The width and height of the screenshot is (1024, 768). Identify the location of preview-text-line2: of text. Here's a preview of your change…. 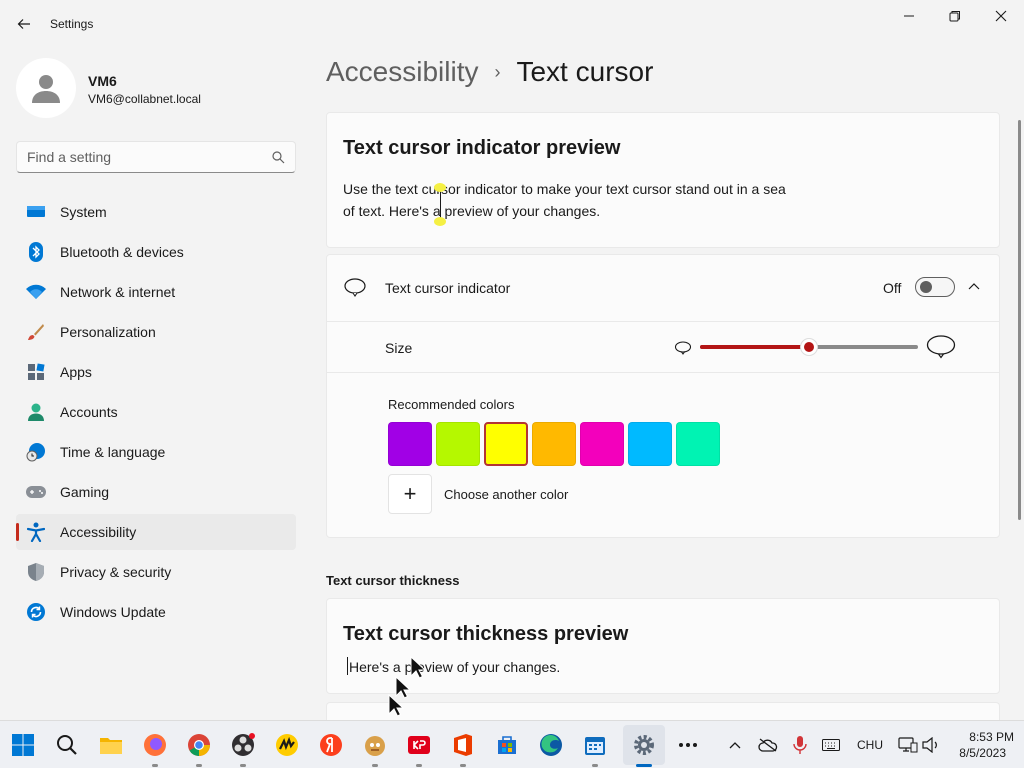
(472, 211).